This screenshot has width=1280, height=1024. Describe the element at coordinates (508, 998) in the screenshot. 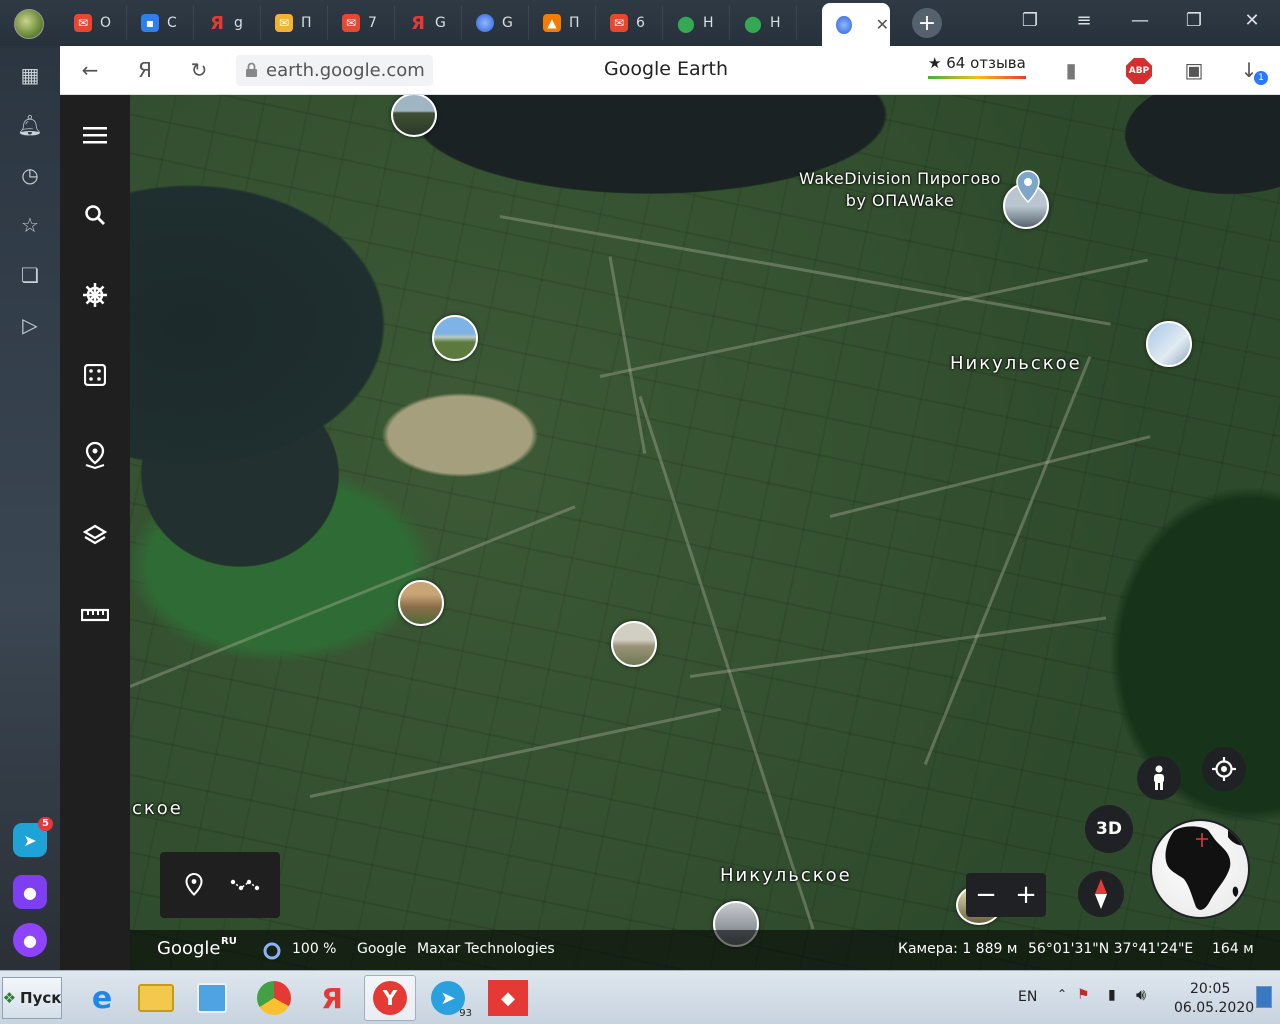

I see `anydesk-icon: ◆` at that location.